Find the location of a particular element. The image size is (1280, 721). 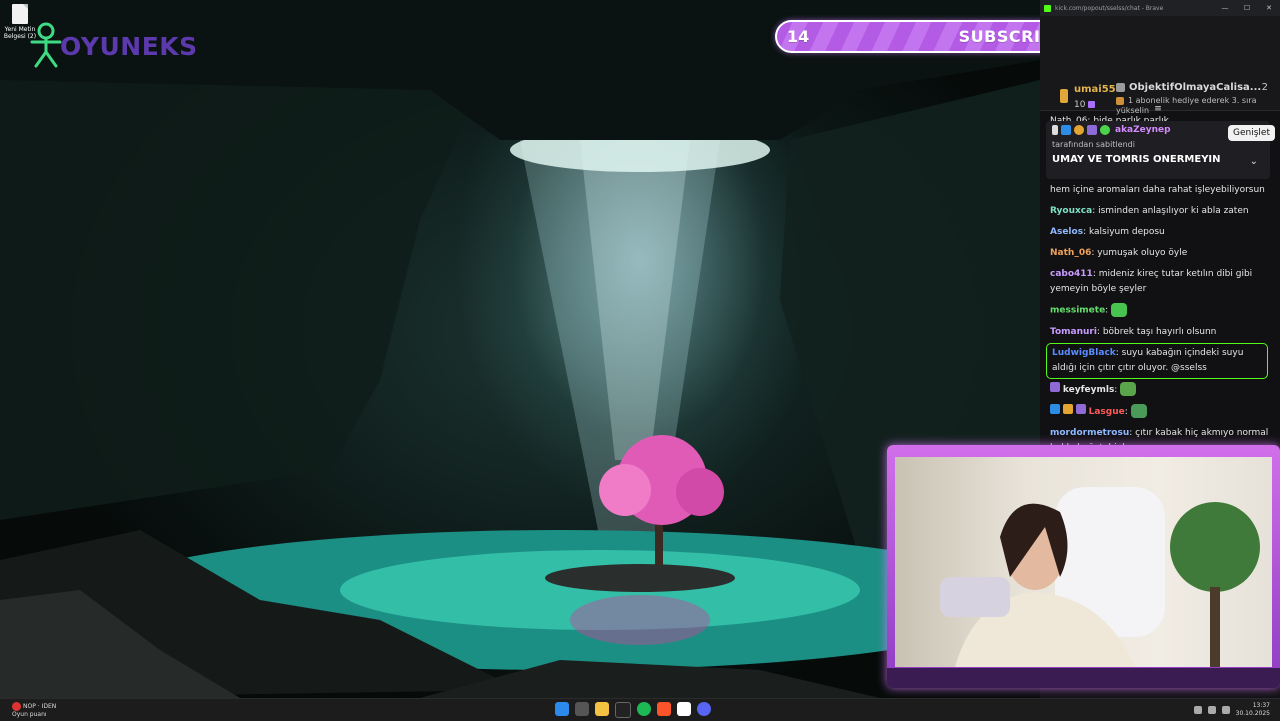

edge-icon is located at coordinates (684, 709).